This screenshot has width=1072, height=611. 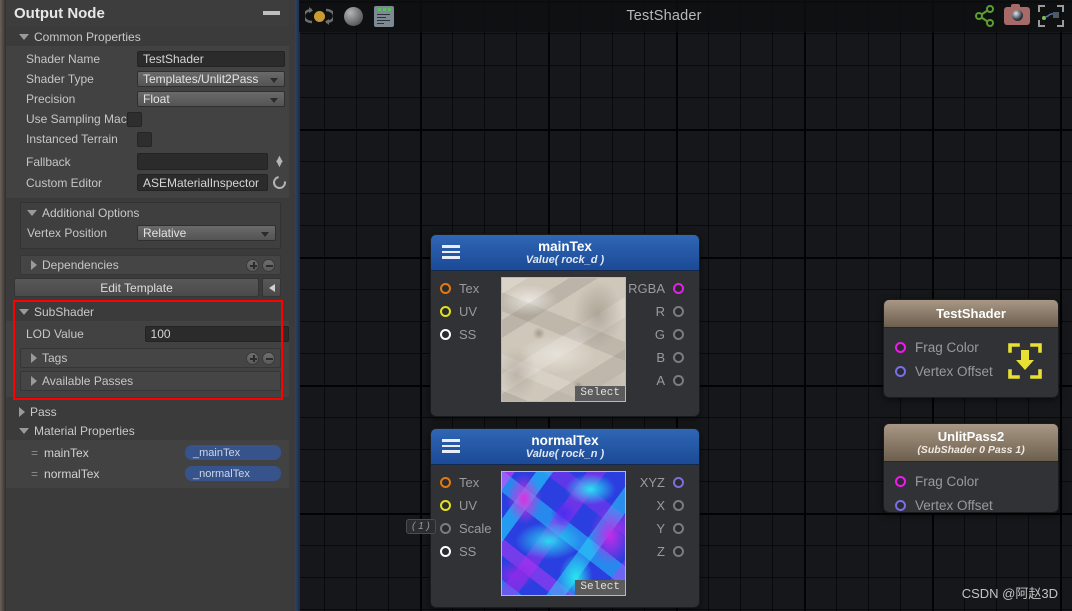 What do you see at coordinates (202, 182) in the screenshot?
I see `custom-editor-input: ASEMaterialInspector` at bounding box center [202, 182].